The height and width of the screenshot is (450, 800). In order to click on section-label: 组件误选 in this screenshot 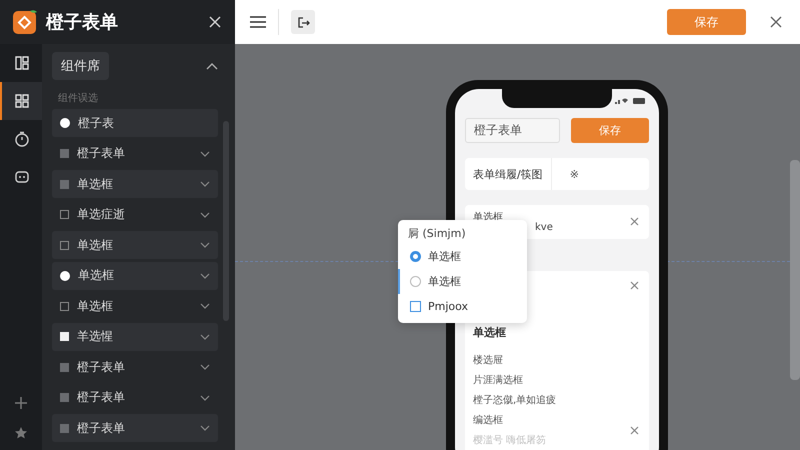, I will do `click(78, 98)`.